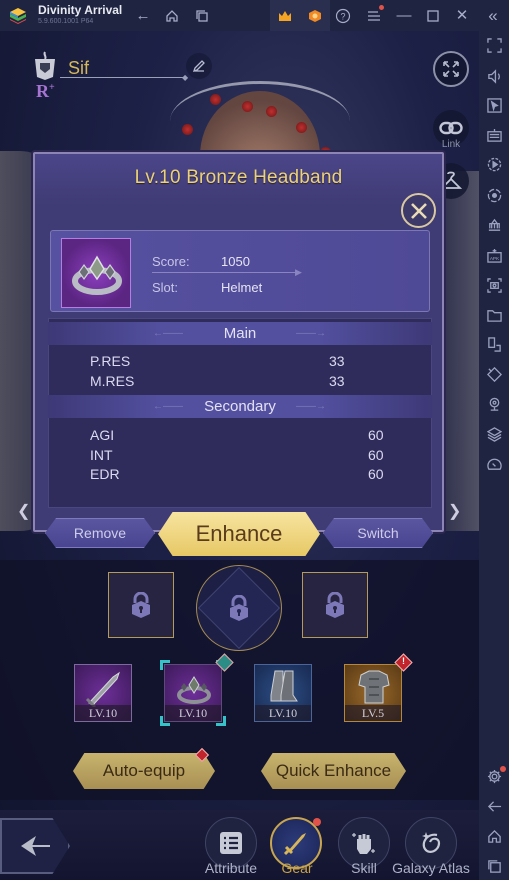  I want to click on remove-button: Remove, so click(100, 533).